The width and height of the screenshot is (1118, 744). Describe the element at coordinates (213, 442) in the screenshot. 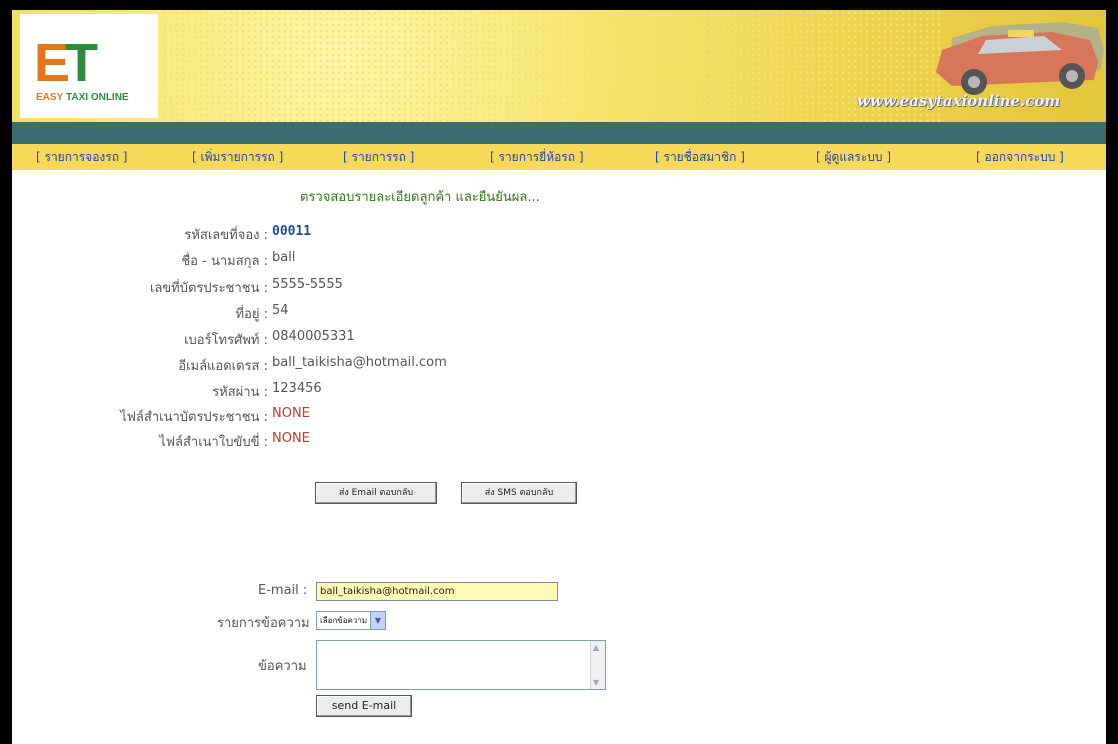

I see `license-copy-label: ไฟล์สำเนาใบขับขี่ :` at that location.